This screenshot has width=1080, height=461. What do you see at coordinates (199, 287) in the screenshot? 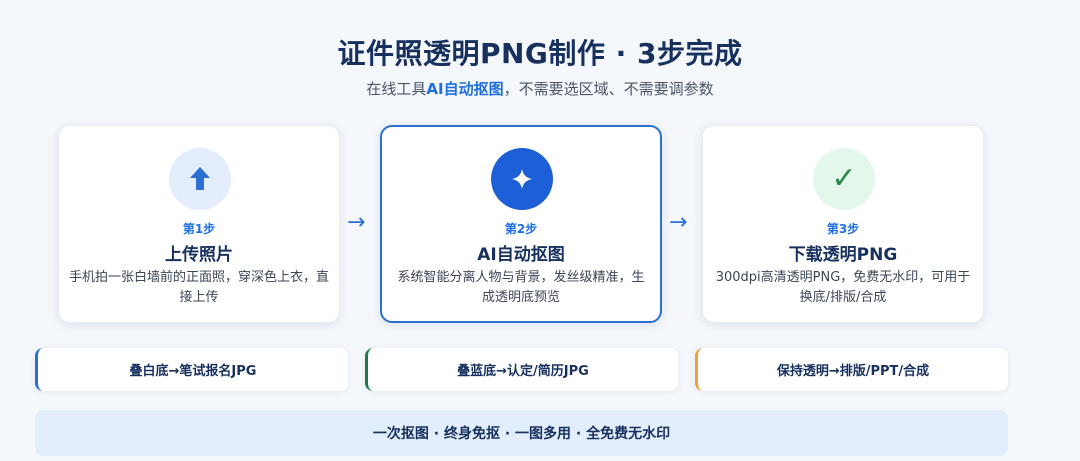
I see `step-description: 手机拍一张白墙前的正面照，穿深色上衣，直接上传` at bounding box center [199, 287].